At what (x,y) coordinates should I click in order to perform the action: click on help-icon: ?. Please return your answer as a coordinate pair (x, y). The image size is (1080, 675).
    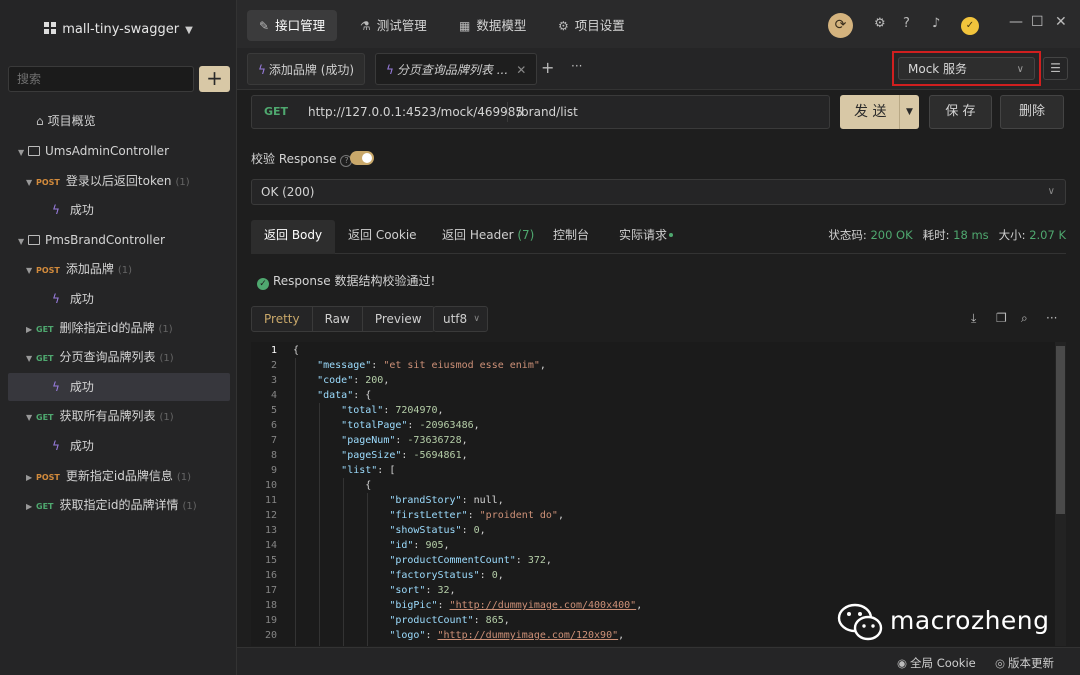
    Looking at the image, I should click on (906, 23).